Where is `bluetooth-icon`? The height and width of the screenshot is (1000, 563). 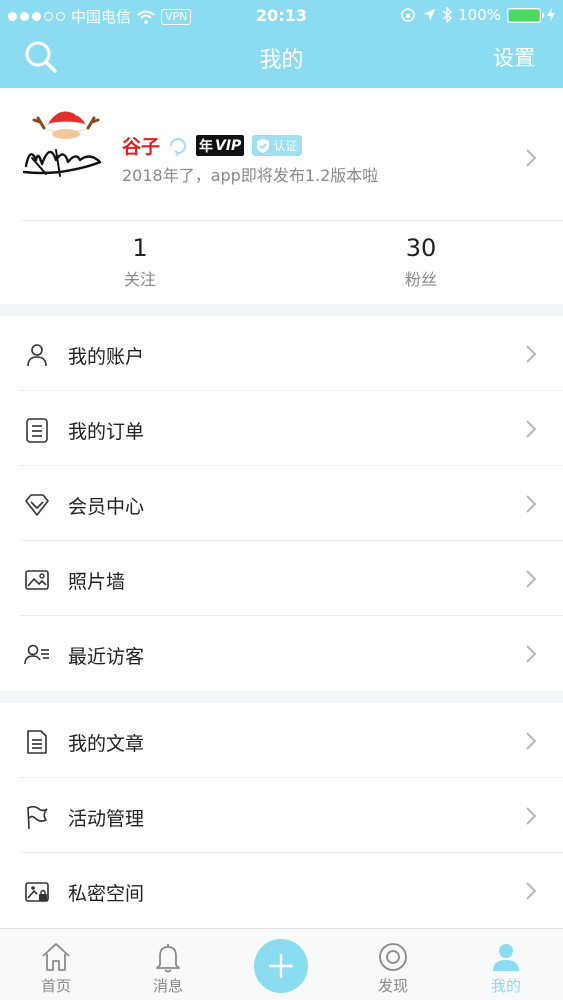
bluetooth-icon is located at coordinates (447, 15).